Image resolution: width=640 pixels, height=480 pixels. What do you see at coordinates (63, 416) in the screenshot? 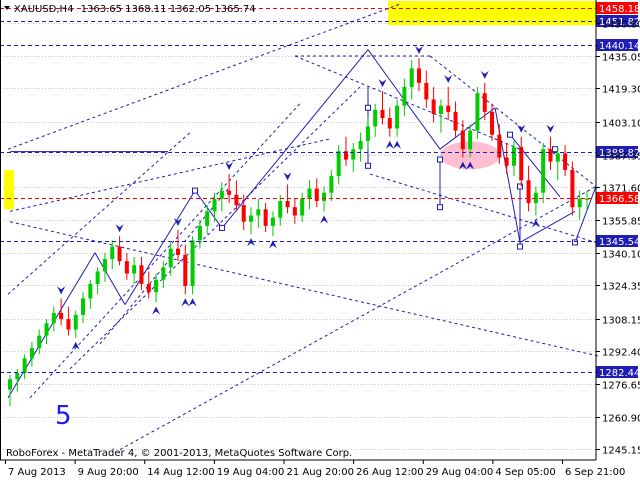
I see `wave-label: 5` at bounding box center [63, 416].